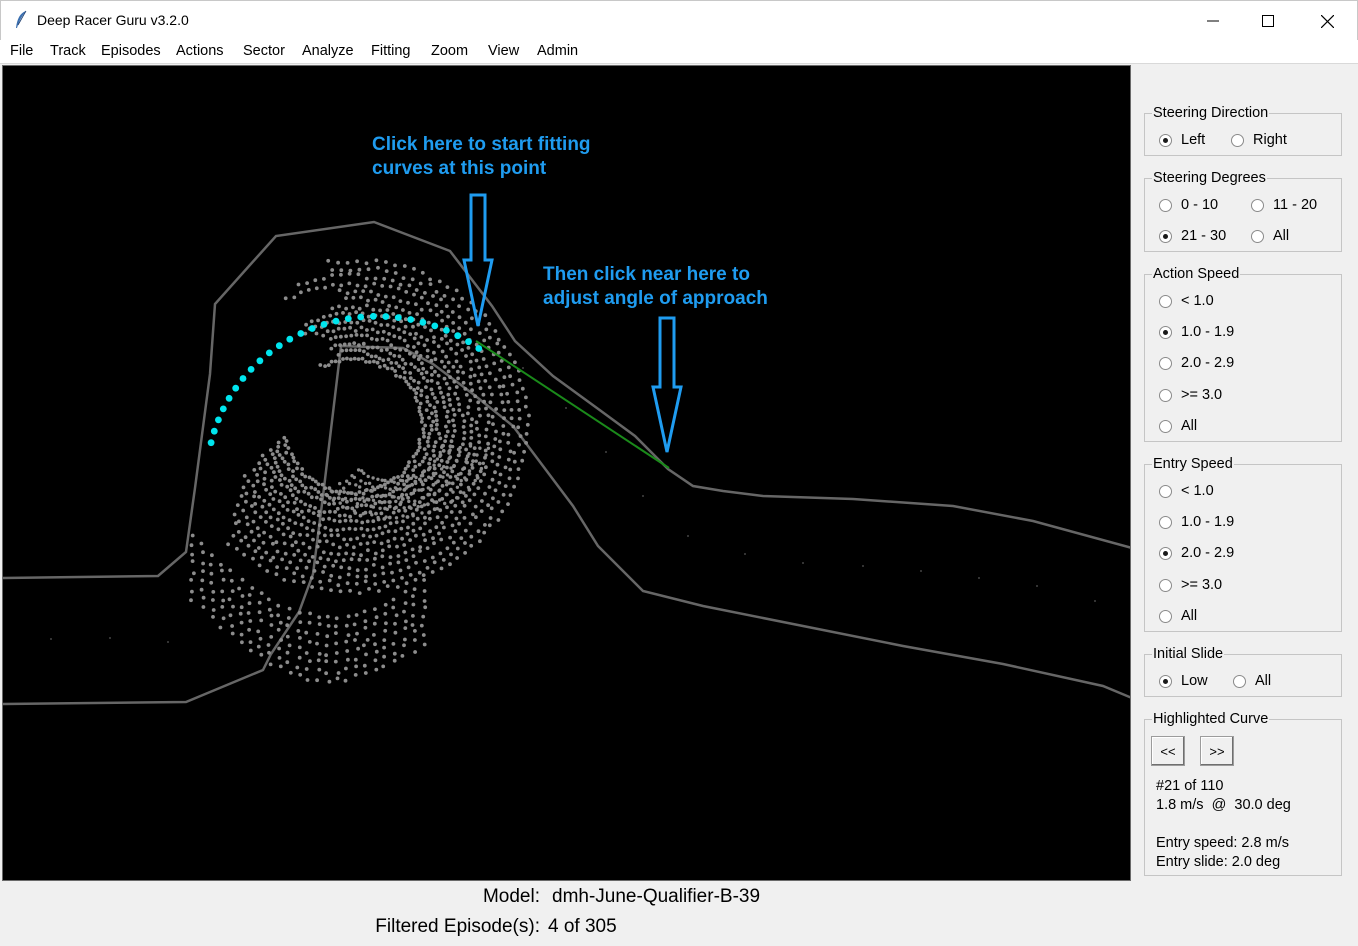 This screenshot has width=1358, height=946. What do you see at coordinates (1188, 205) in the screenshot?
I see `degrees-0-10-radio: 0 - 10` at bounding box center [1188, 205].